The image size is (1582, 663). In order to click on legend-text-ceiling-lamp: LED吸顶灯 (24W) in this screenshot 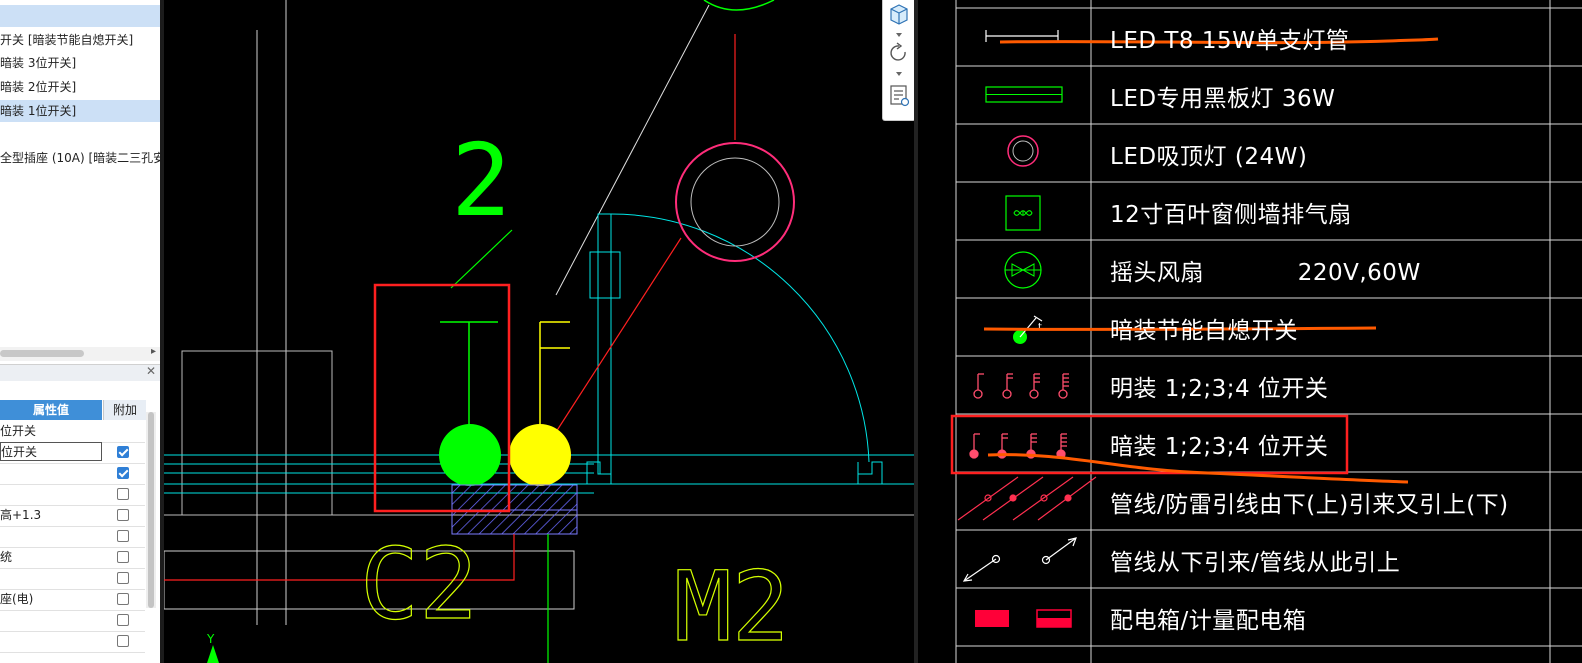, I will do `click(1209, 157)`.